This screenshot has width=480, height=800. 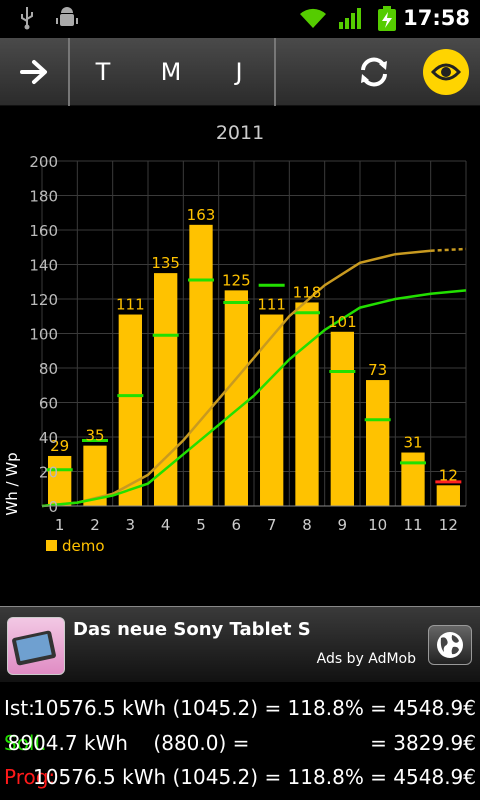 What do you see at coordinates (53, 507) in the screenshot?
I see `y-tick-label: 0` at bounding box center [53, 507].